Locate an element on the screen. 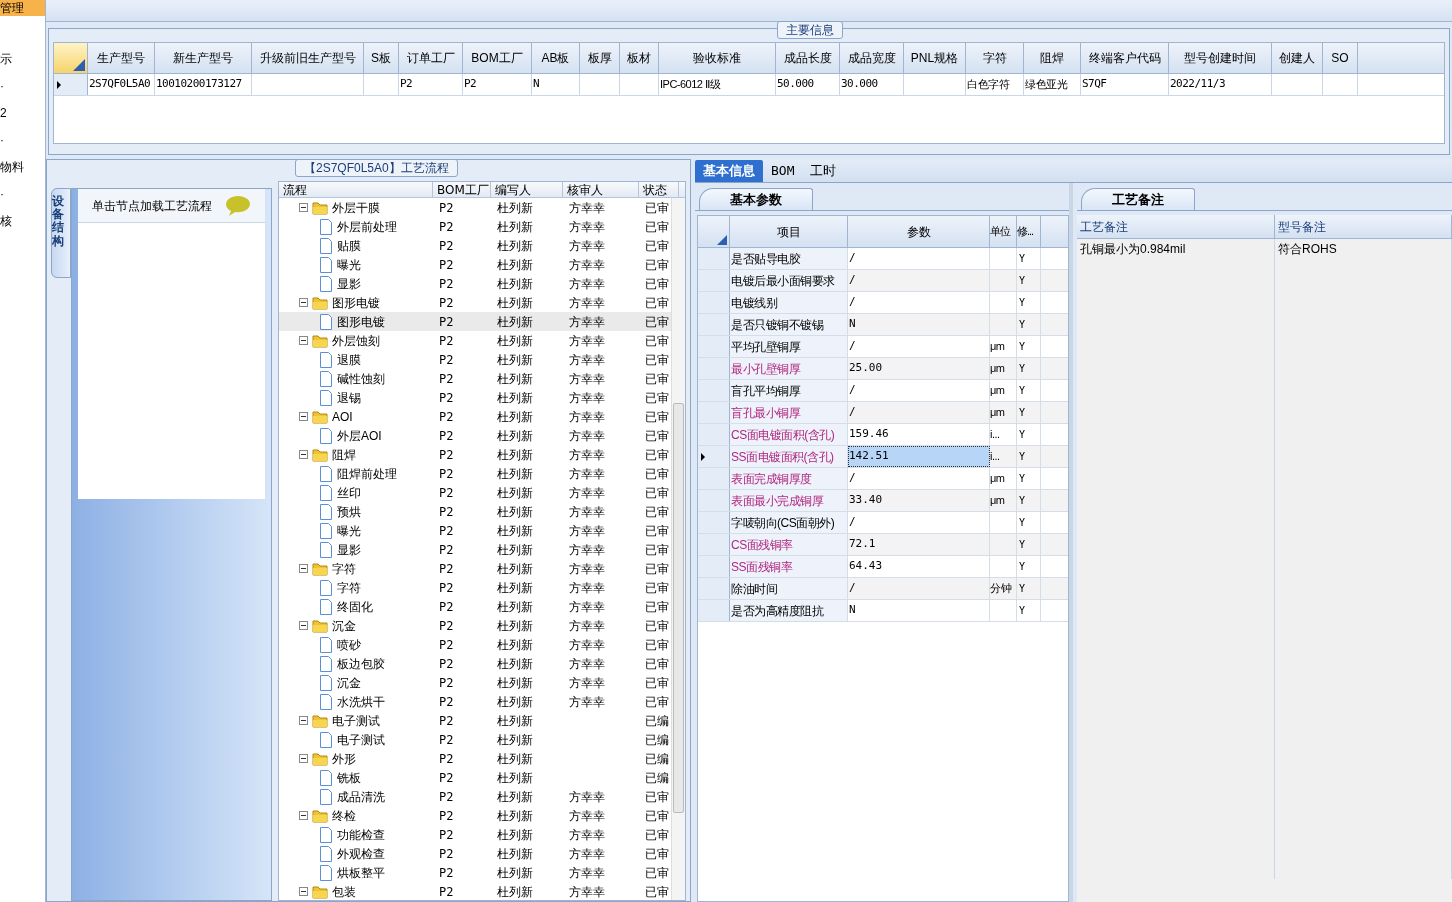 This screenshot has width=1452, height=902. column-header: 流程 is located at coordinates (356, 189).